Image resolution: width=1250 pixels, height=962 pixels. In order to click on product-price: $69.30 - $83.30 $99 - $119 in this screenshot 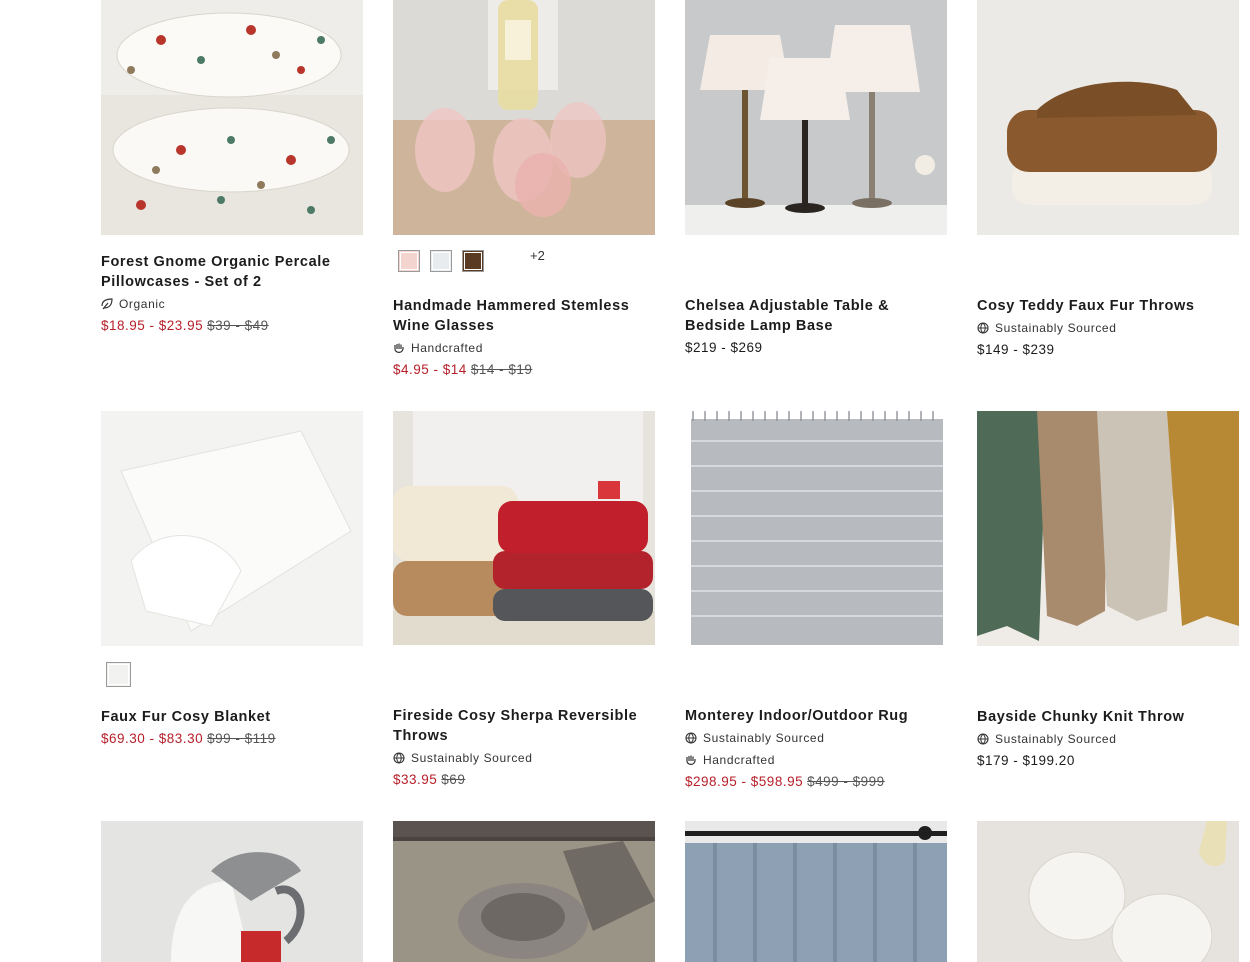, I will do `click(232, 738)`.